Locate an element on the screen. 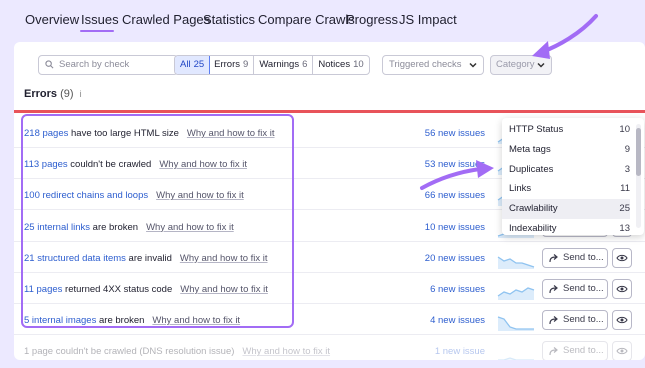 This screenshot has height=368, width=645. filter-warnings-count: 6 is located at coordinates (305, 64).